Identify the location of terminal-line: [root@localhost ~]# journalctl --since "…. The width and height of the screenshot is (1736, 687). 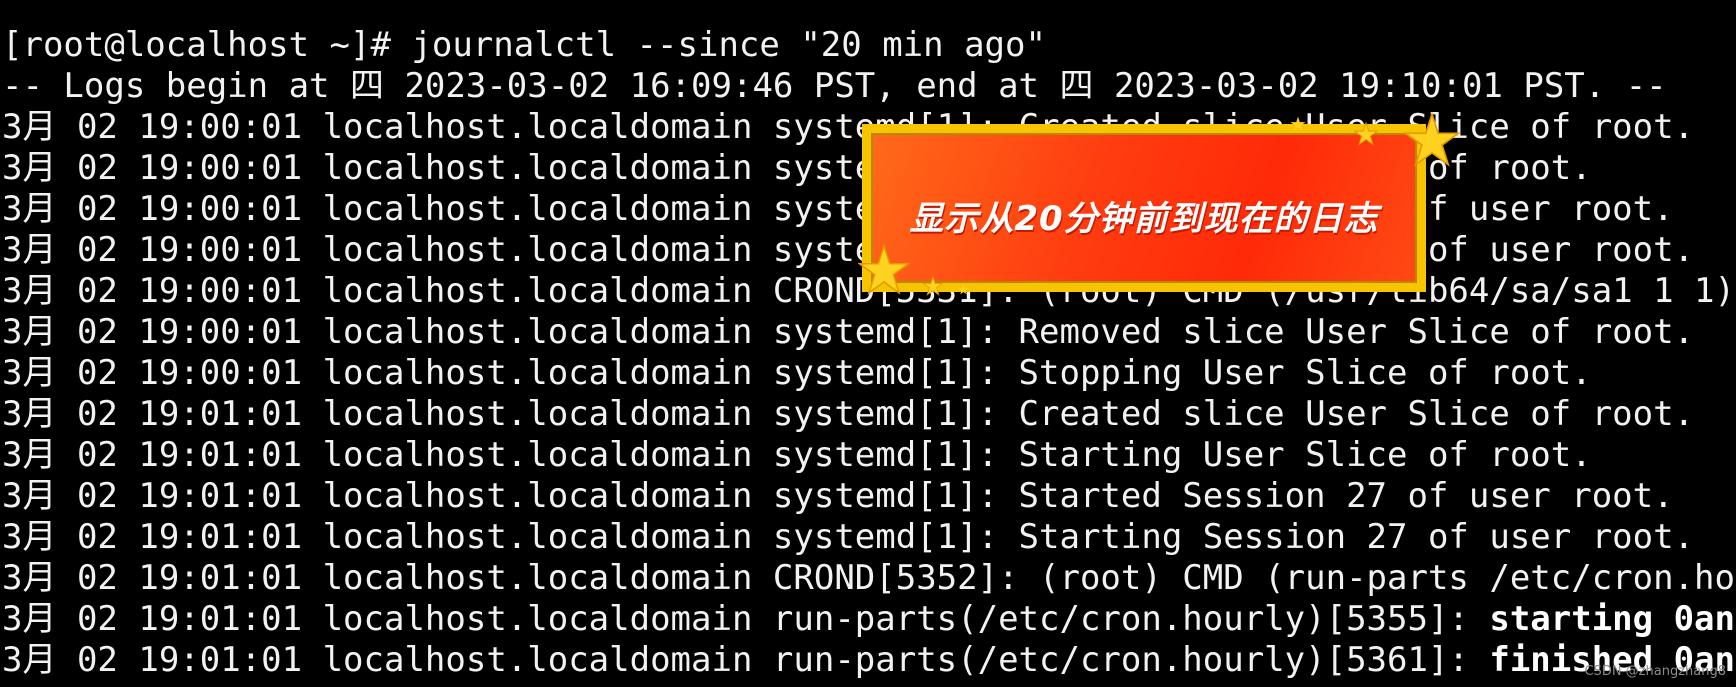
(524, 45).